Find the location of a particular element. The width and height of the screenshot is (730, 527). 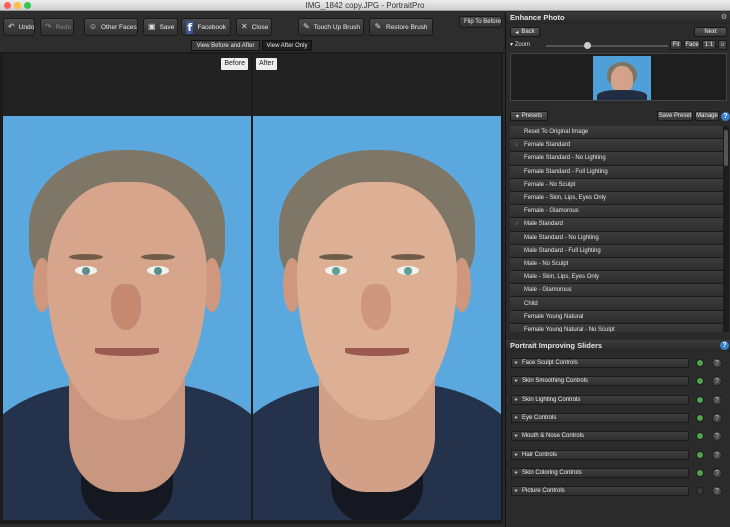

title-bar: IMG_1842 copy.JPG - PortraitPro is located at coordinates (365, 5).